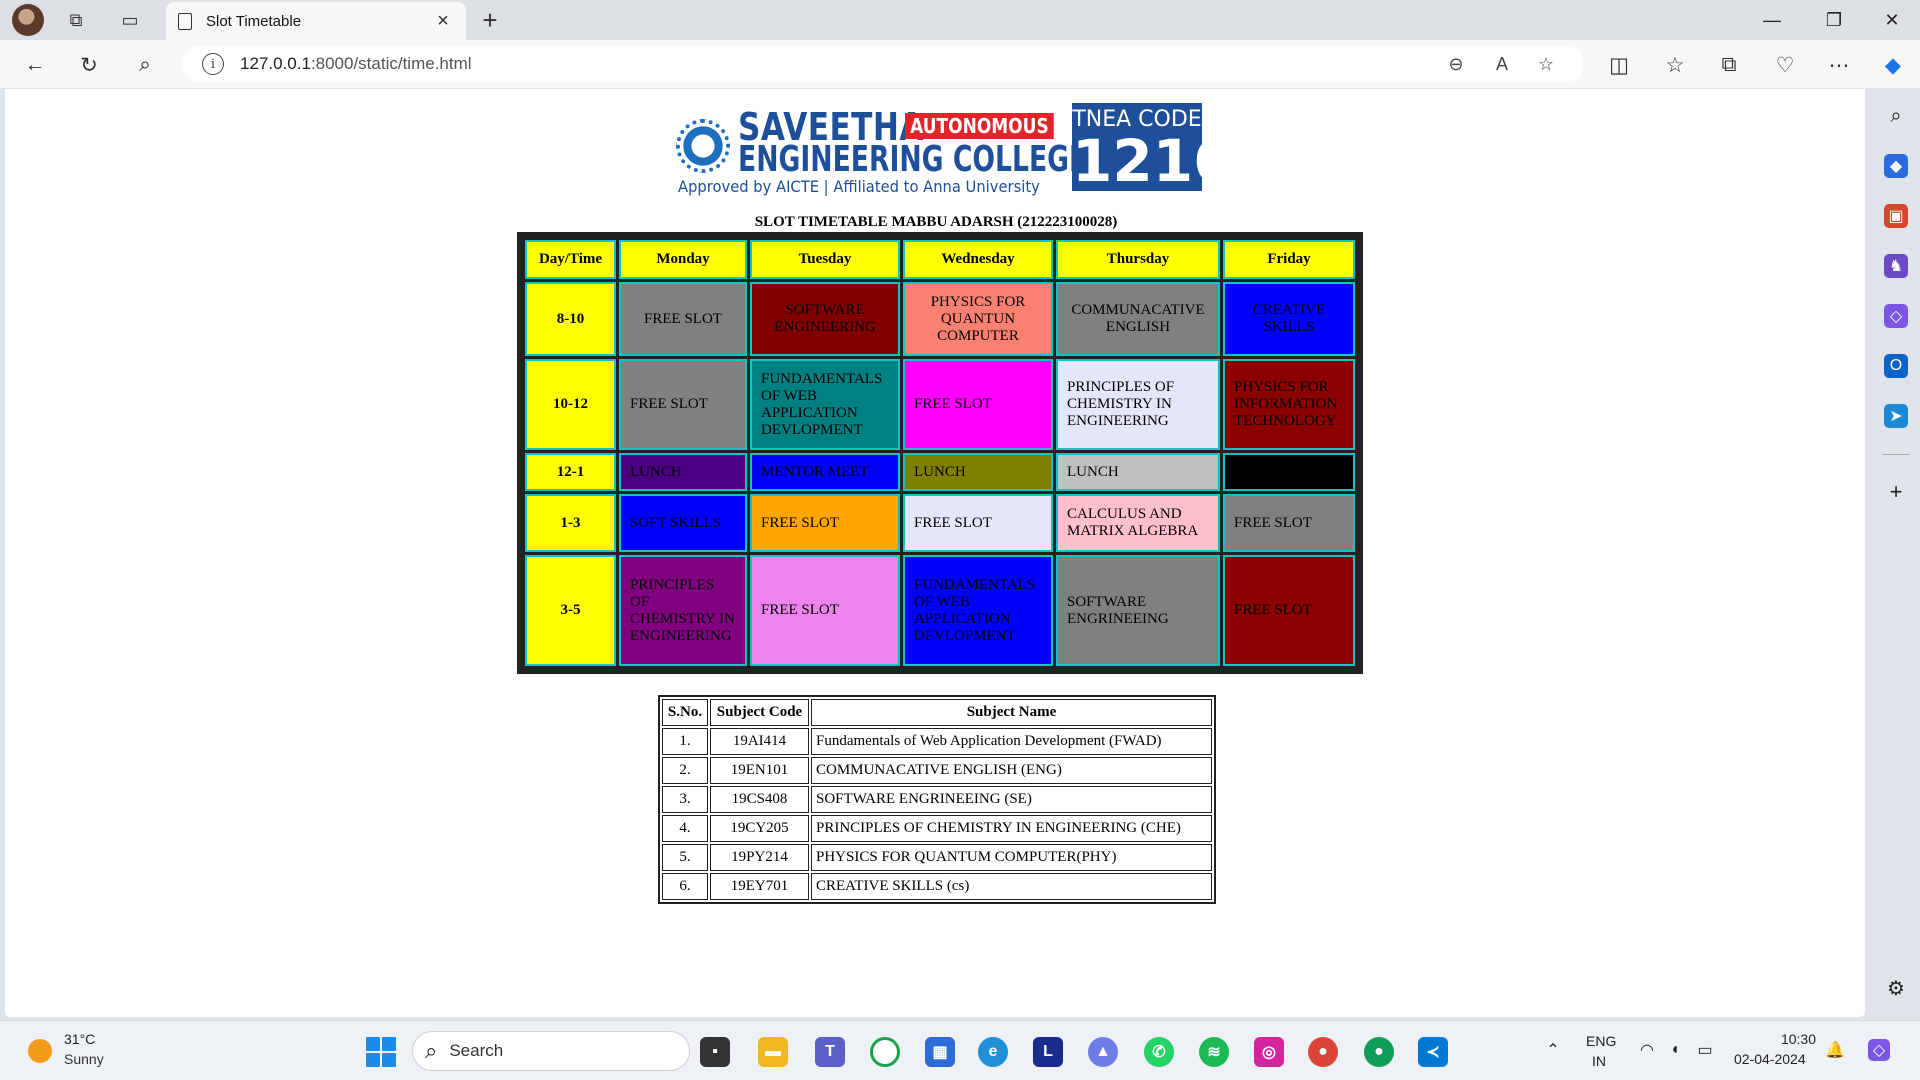 Image resolution: width=1920 pixels, height=1080 pixels. What do you see at coordinates (1103, 1052) in the screenshot?
I see `arc-app-icon: ▲` at bounding box center [1103, 1052].